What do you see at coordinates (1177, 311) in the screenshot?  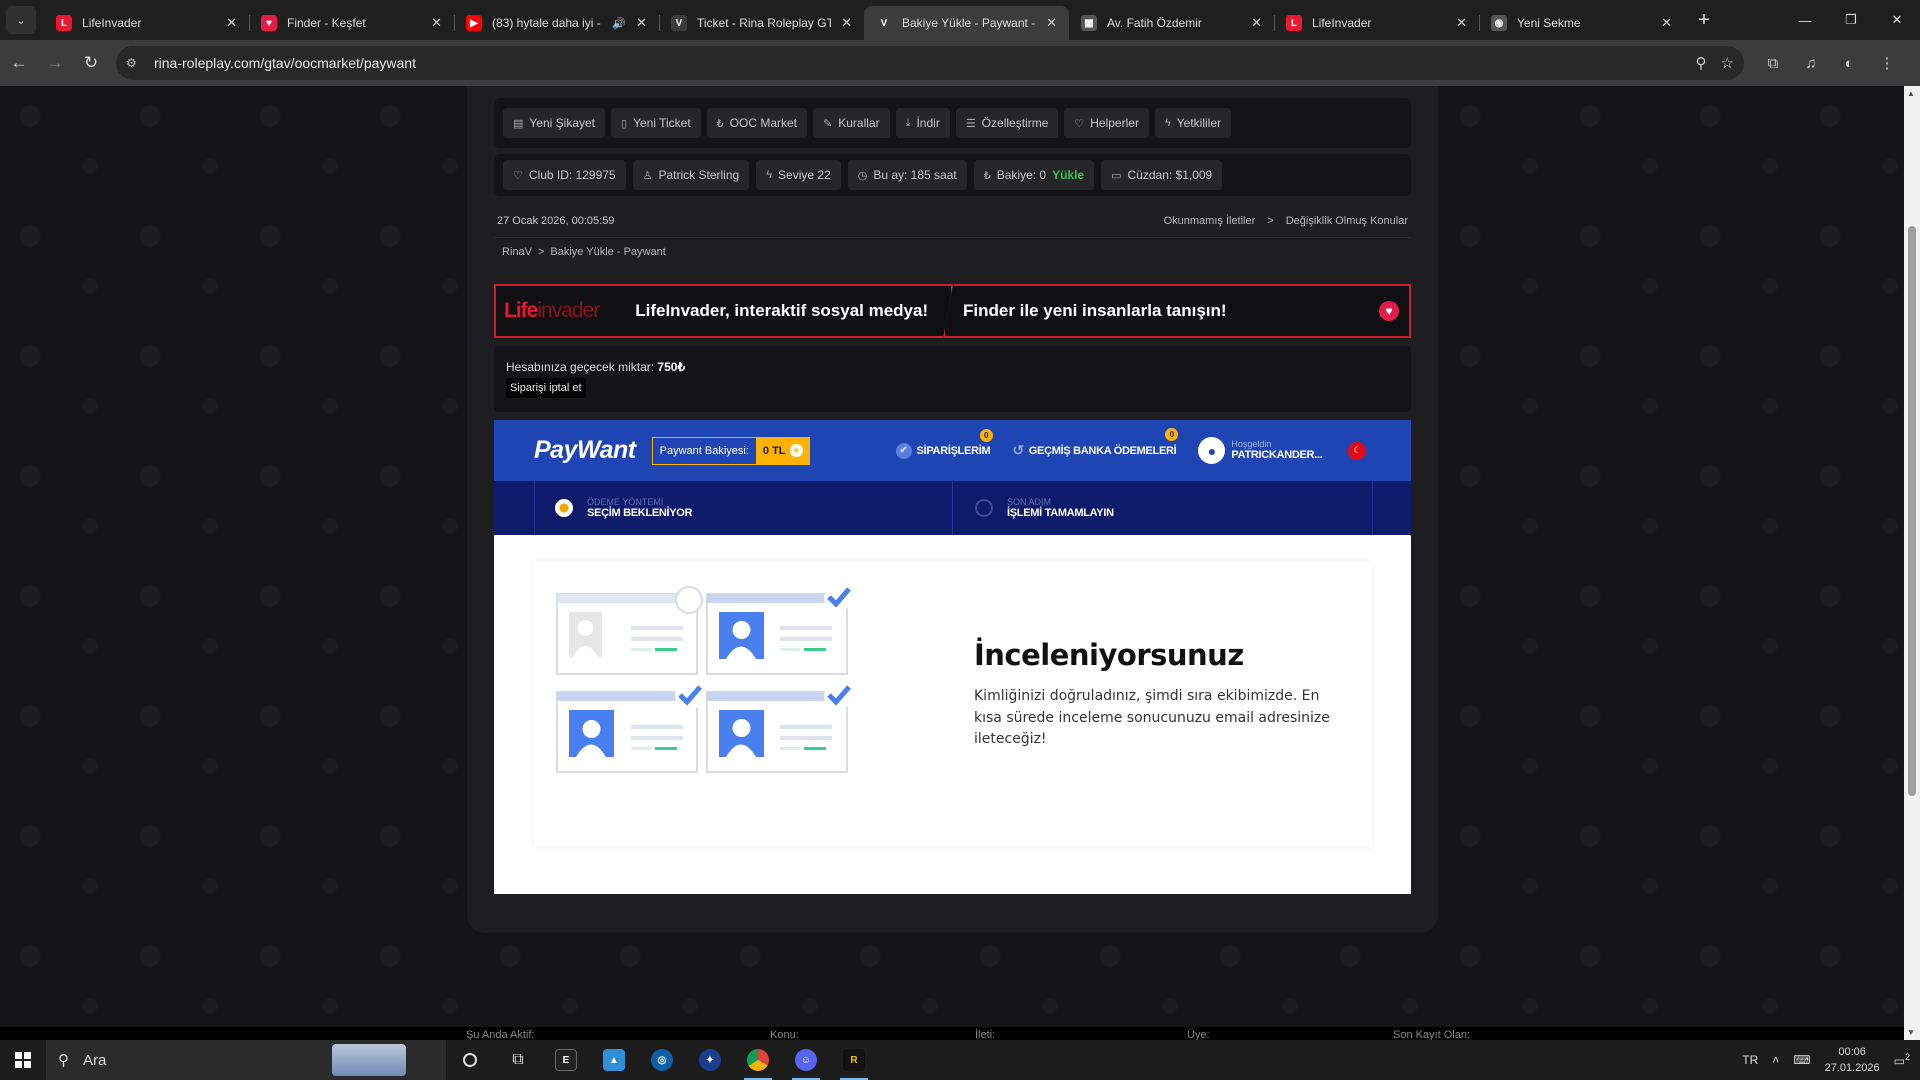 I see `finder-banner: Finder ile yeni insanlarla tanışın! ♥` at bounding box center [1177, 311].